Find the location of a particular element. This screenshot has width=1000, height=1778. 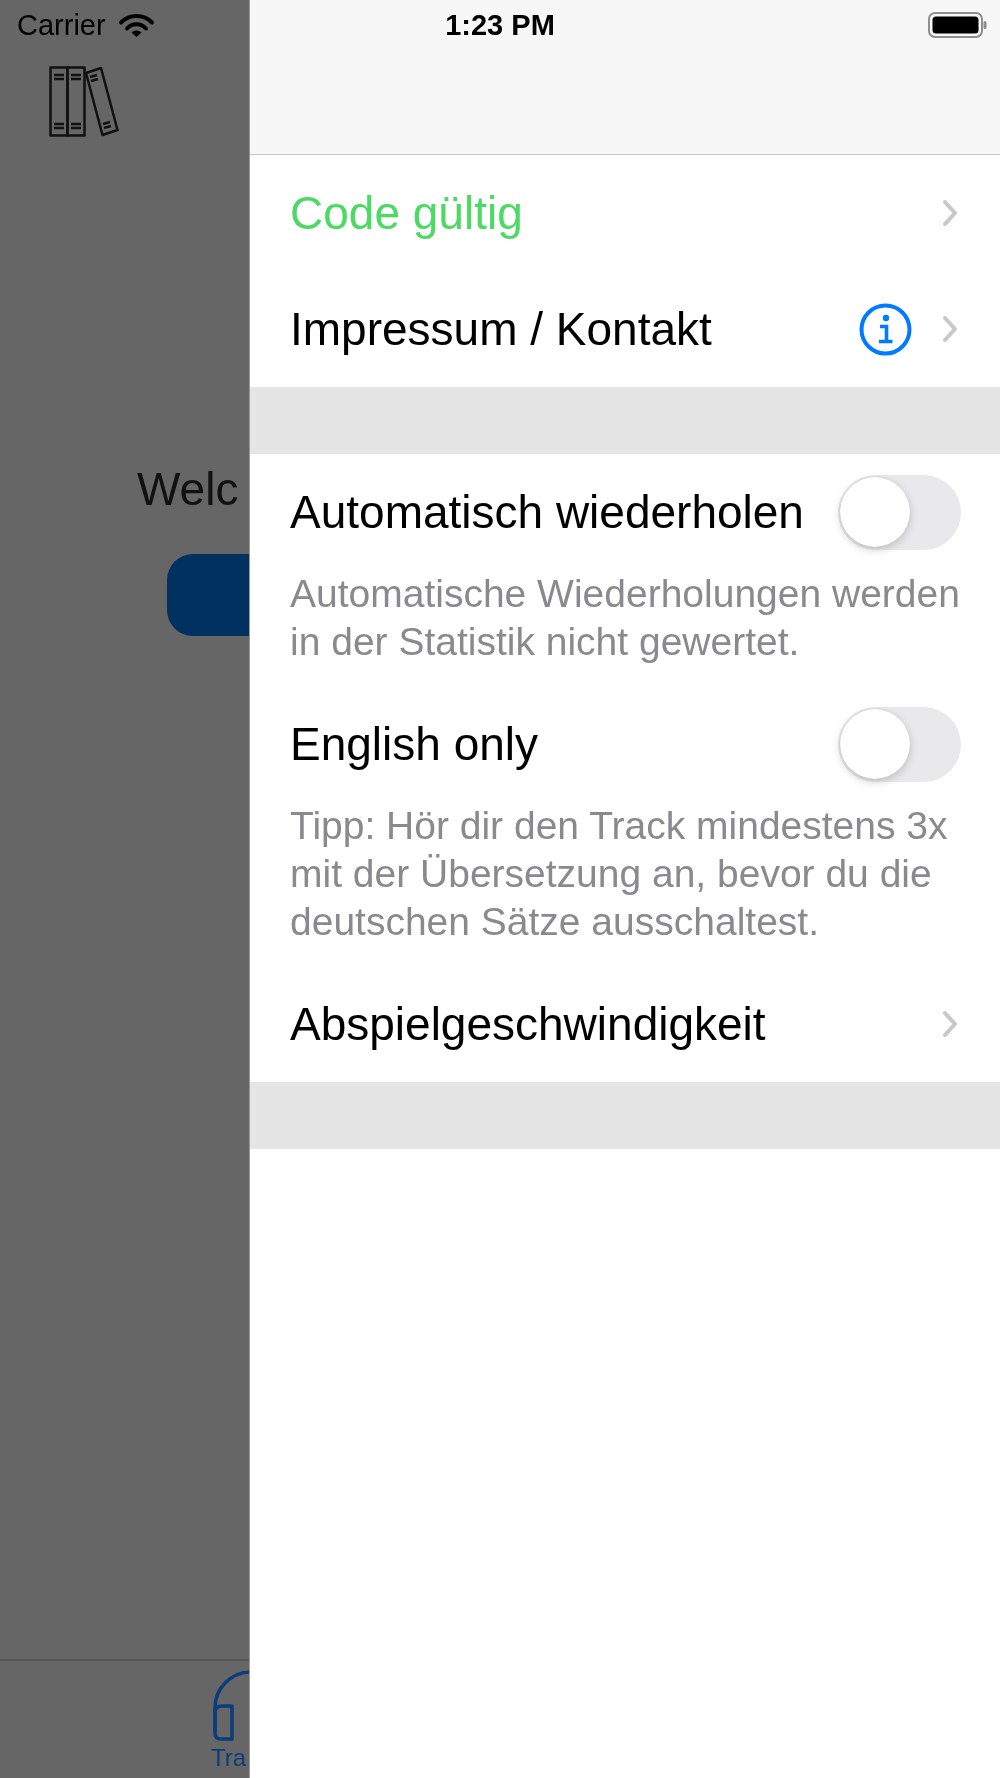

carrier-label: Carrier is located at coordinates (61, 25).